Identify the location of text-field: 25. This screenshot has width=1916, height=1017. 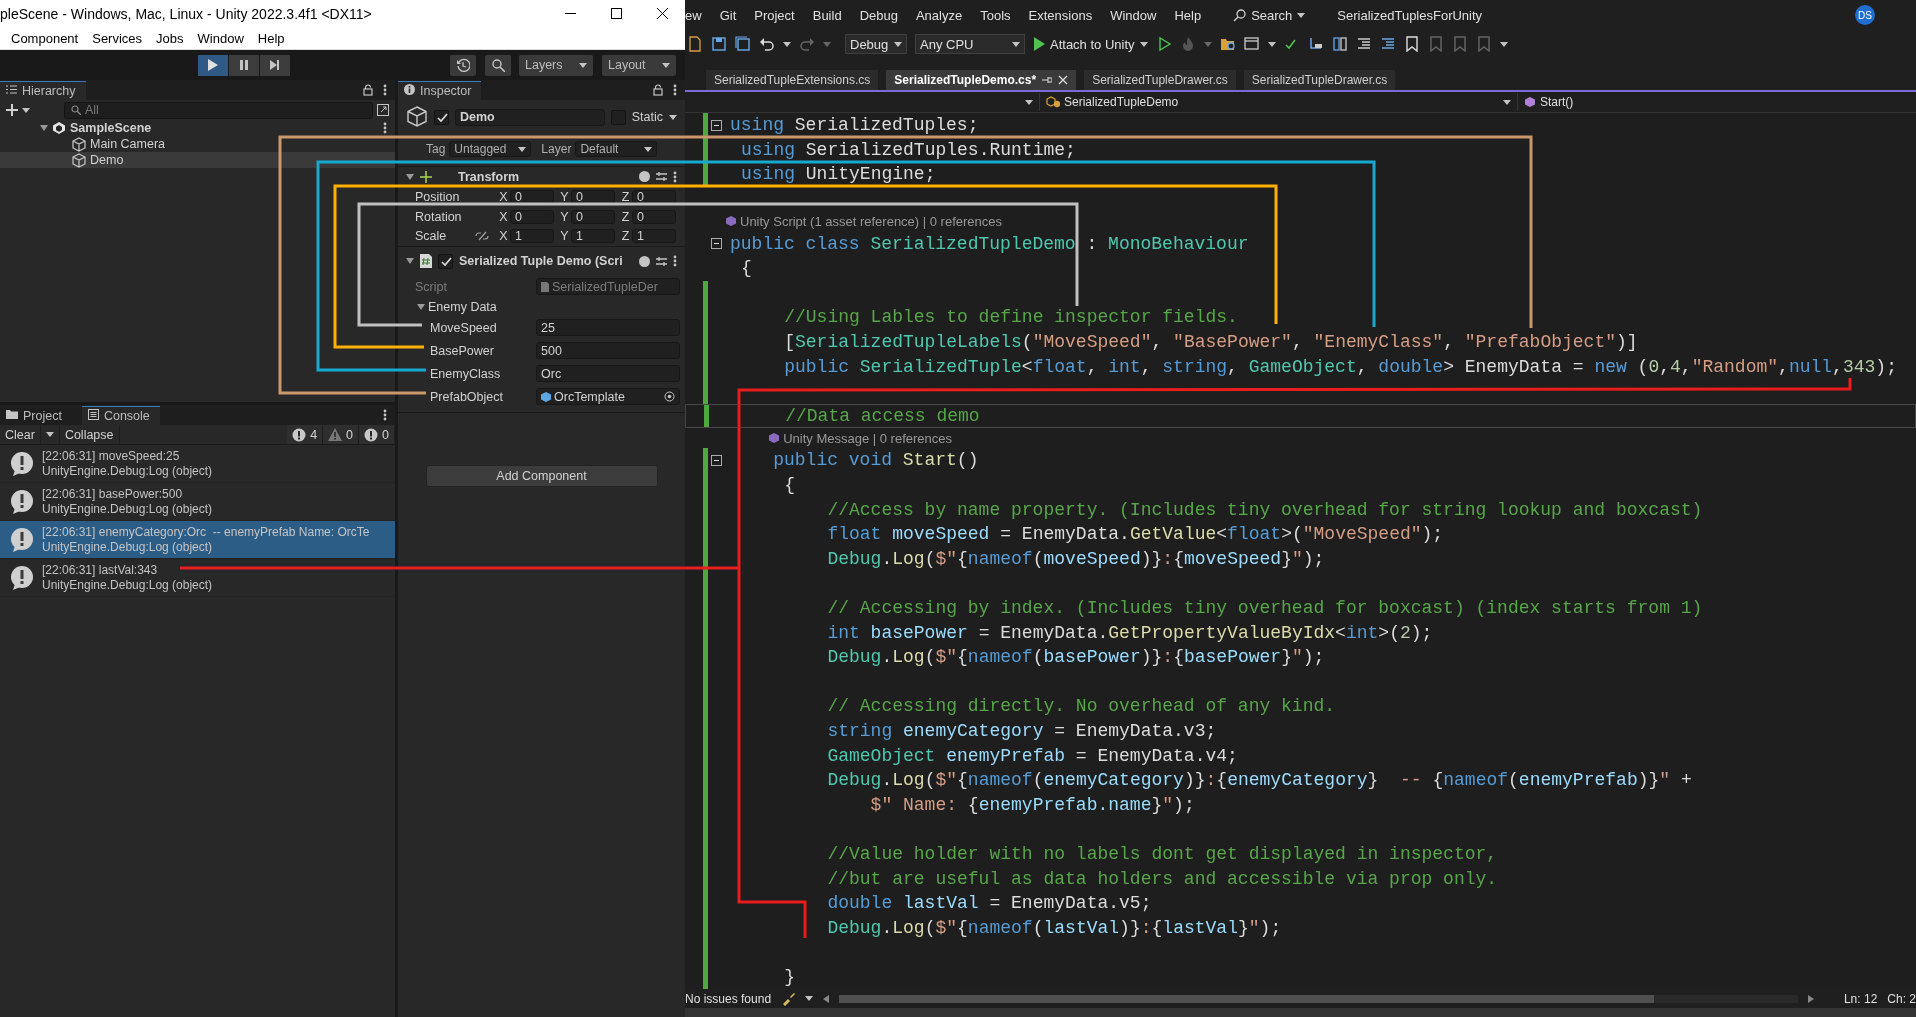
(608, 327).